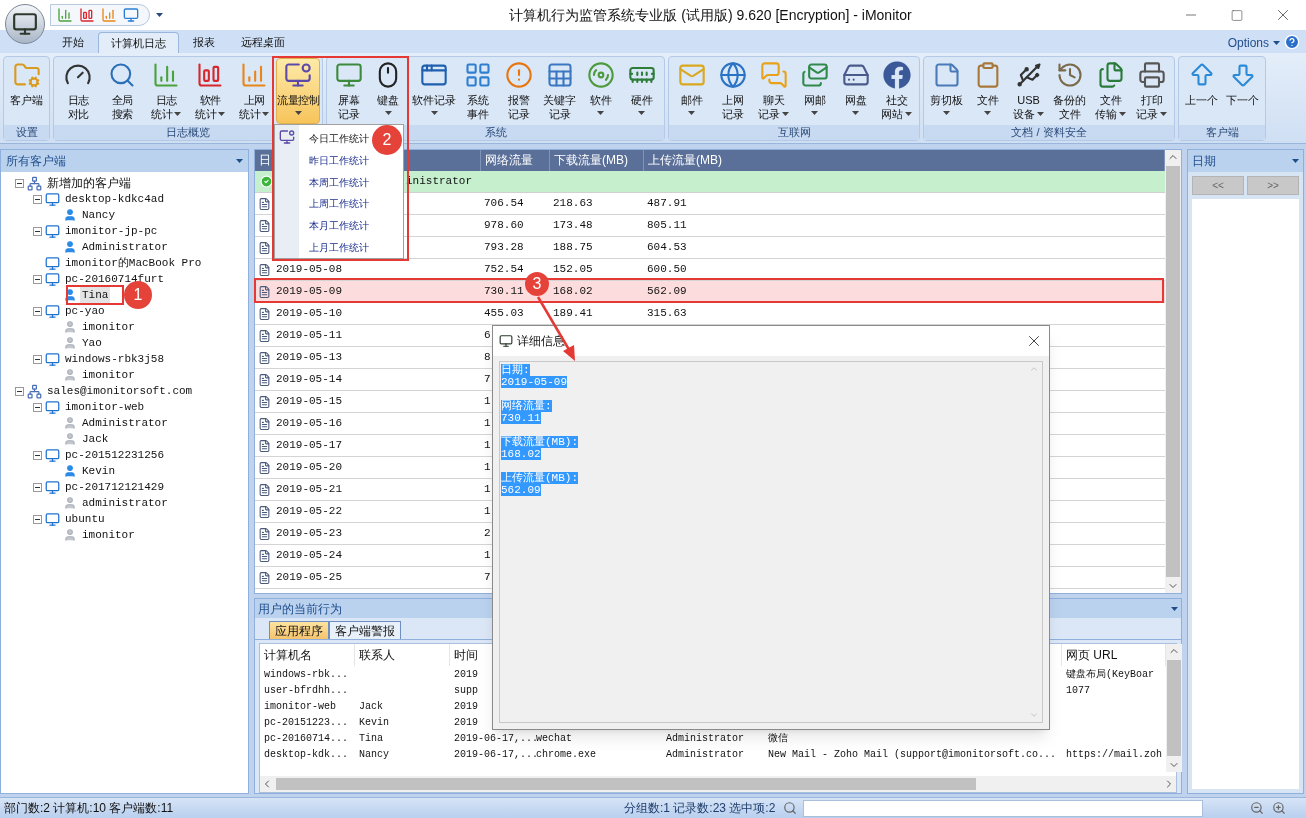 Image resolution: width=1306 pixels, height=818 pixels. What do you see at coordinates (111, 231) in the screenshot?
I see `tree-item: imonitor-jp-pc` at bounding box center [111, 231].